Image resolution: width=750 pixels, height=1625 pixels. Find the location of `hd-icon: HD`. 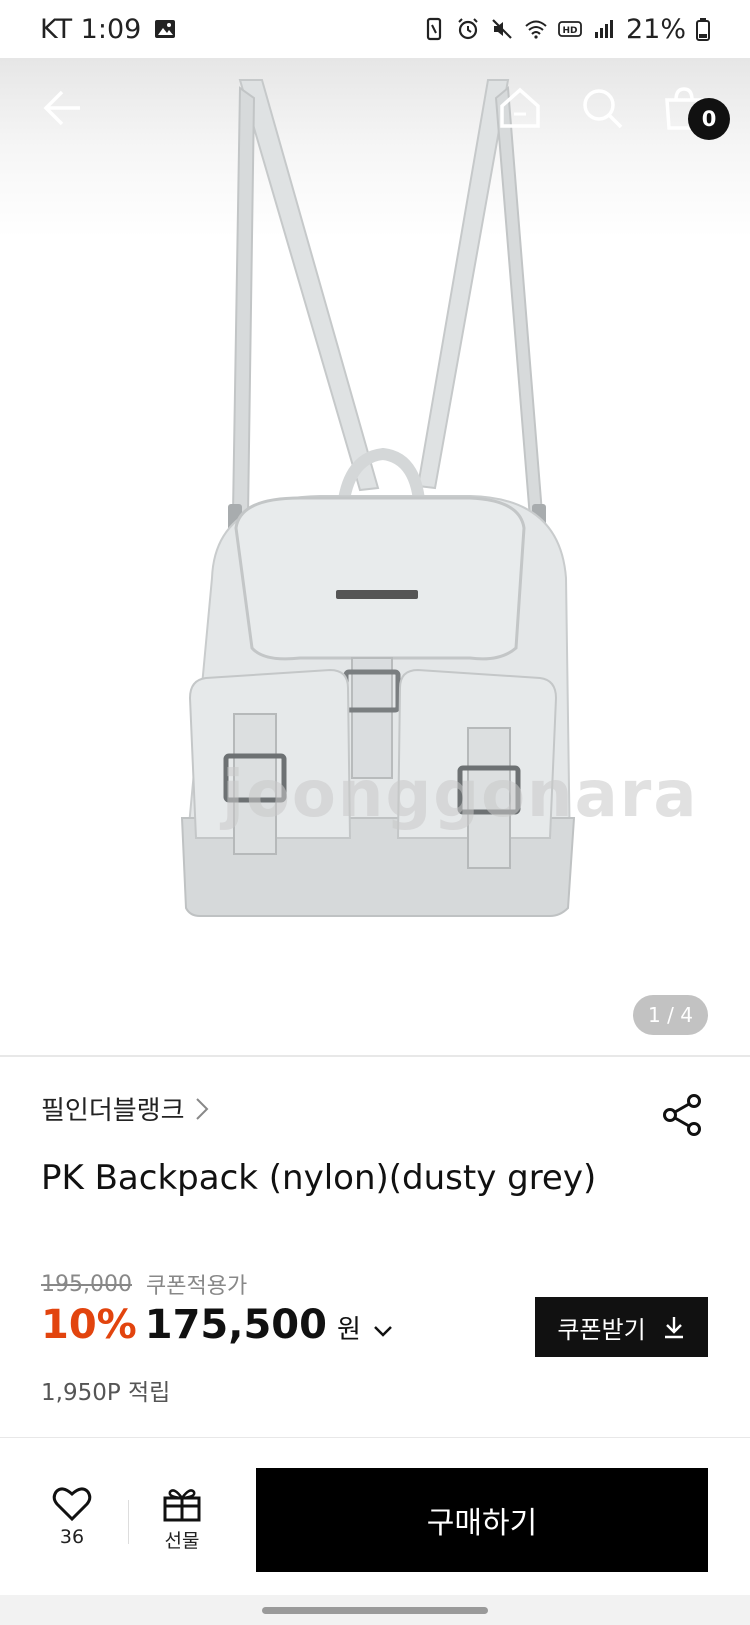

hd-icon: HD is located at coordinates (570, 29).